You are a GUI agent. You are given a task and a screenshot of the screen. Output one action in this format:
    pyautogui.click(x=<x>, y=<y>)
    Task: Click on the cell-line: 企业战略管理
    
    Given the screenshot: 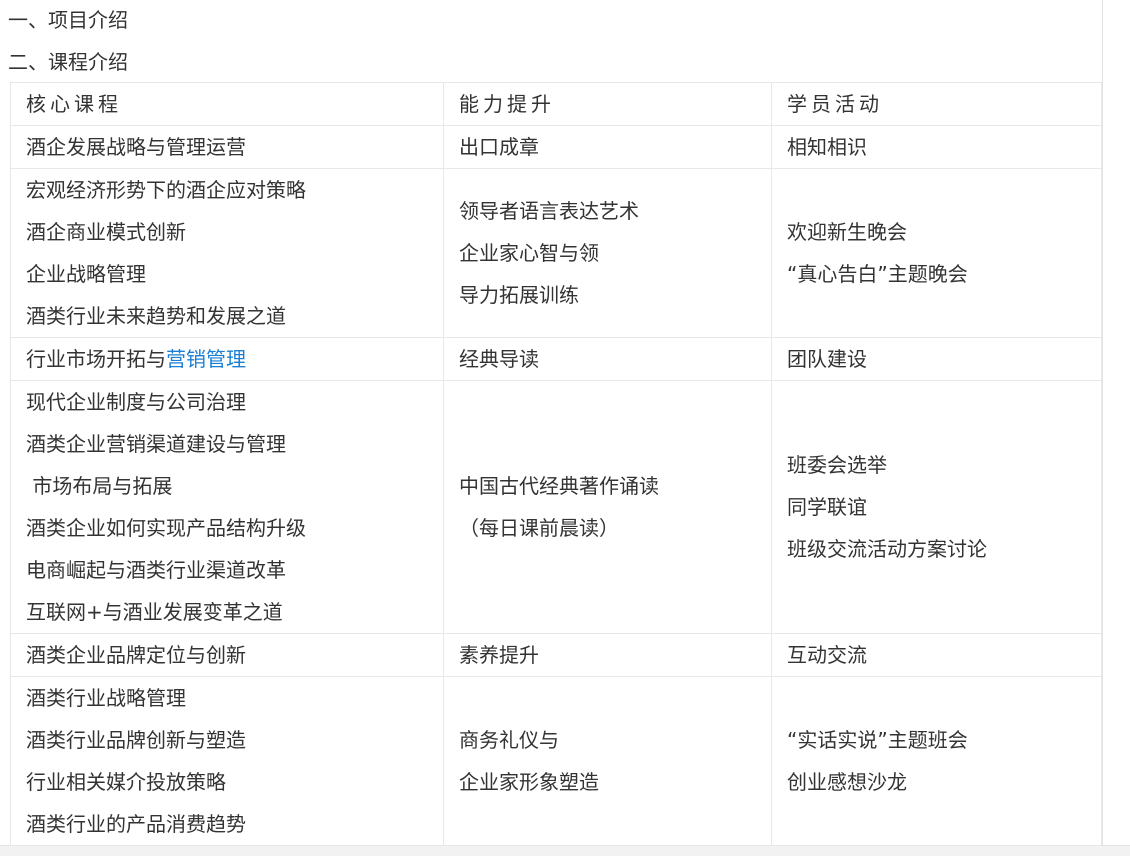 What is the action you would take?
    pyautogui.click(x=86, y=274)
    